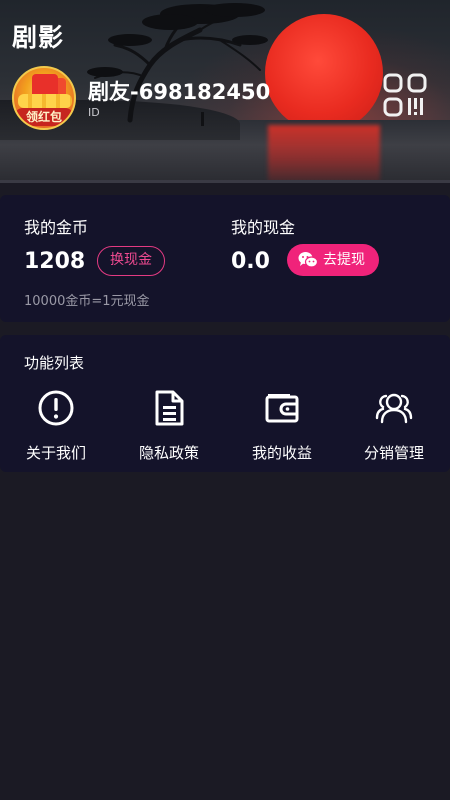  What do you see at coordinates (169, 408) in the screenshot?
I see `document-icon` at bounding box center [169, 408].